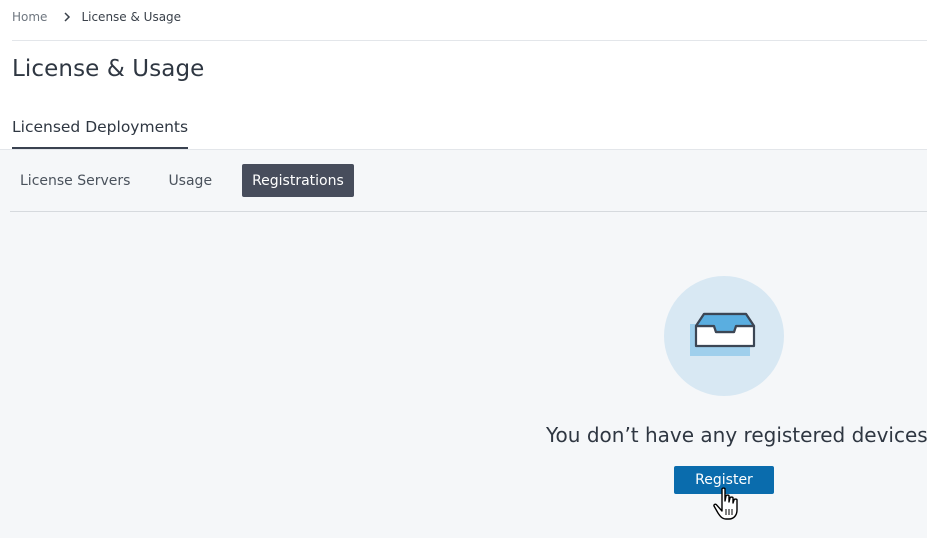 The height and width of the screenshot is (538, 927). I want to click on subtab-usage: Usage, so click(190, 180).